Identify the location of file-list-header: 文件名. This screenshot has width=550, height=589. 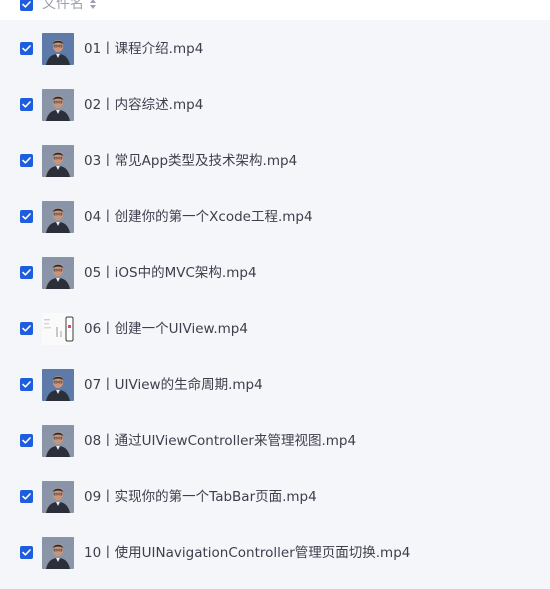
(275, 10).